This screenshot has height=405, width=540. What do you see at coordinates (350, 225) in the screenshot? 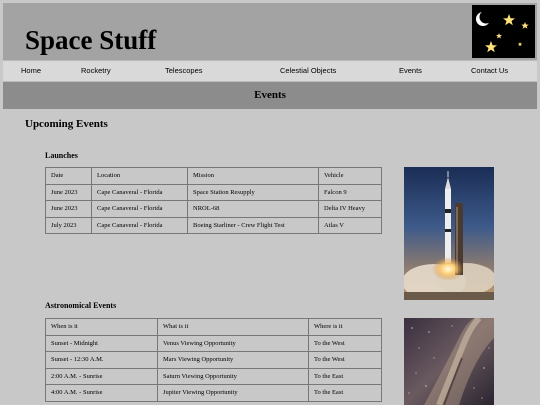
I see `table-cell: Atlas V` at bounding box center [350, 225].